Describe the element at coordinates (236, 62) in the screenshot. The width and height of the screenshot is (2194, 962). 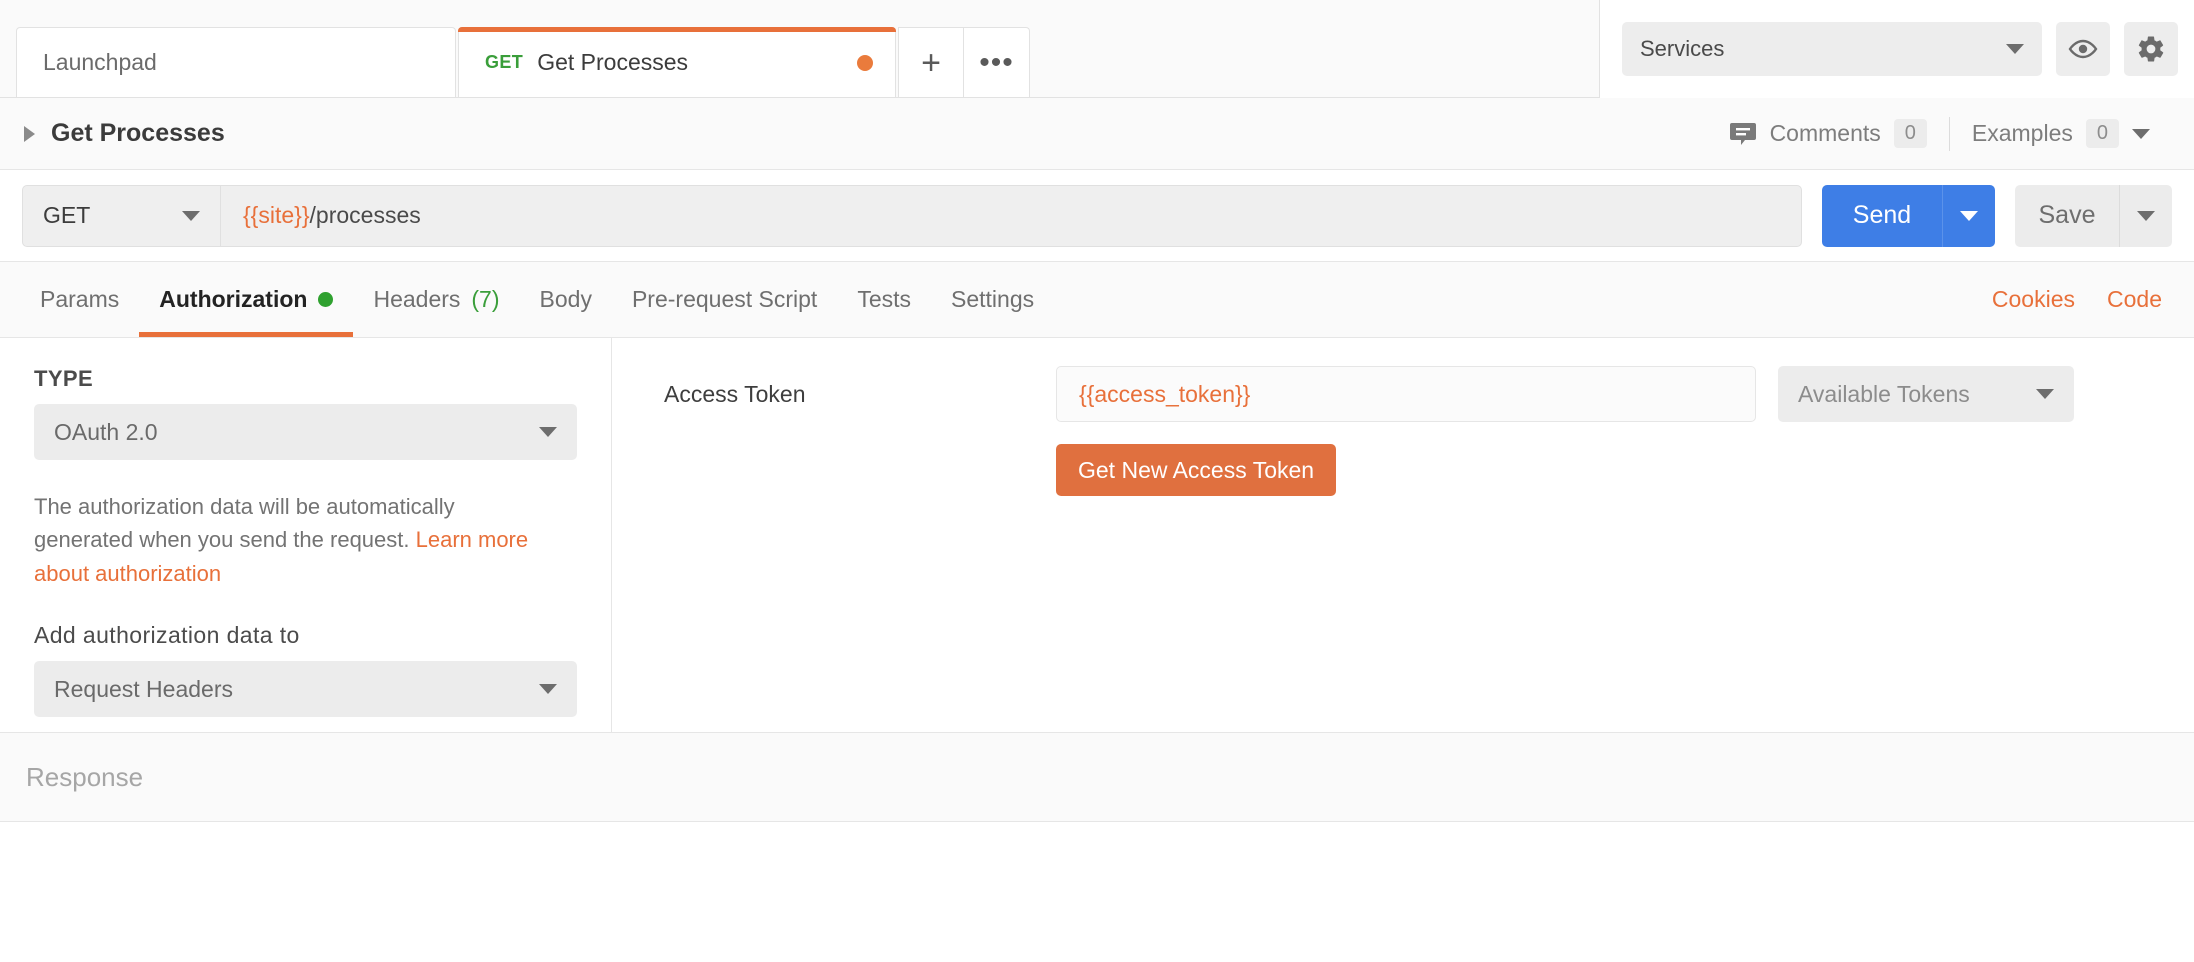
I see `tab-launchpad: Launchpad` at that location.